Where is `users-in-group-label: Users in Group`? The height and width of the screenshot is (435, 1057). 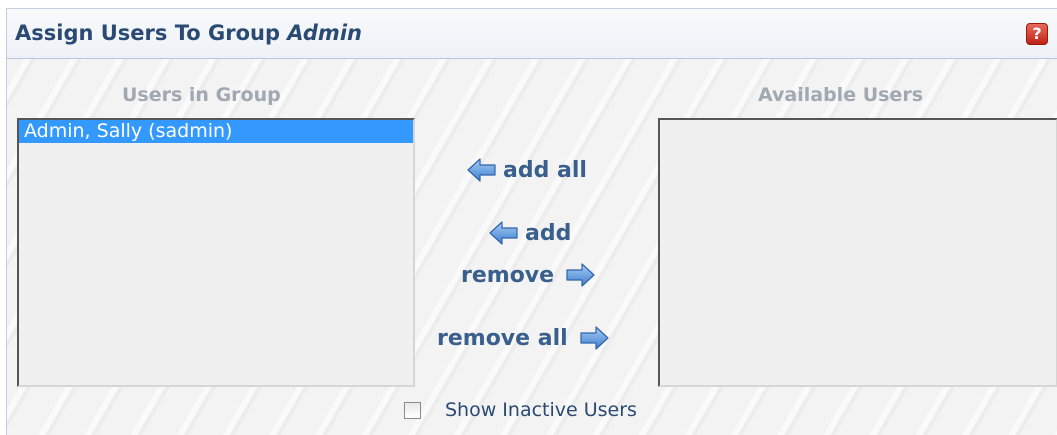 users-in-group-label: Users in Group is located at coordinates (201, 95).